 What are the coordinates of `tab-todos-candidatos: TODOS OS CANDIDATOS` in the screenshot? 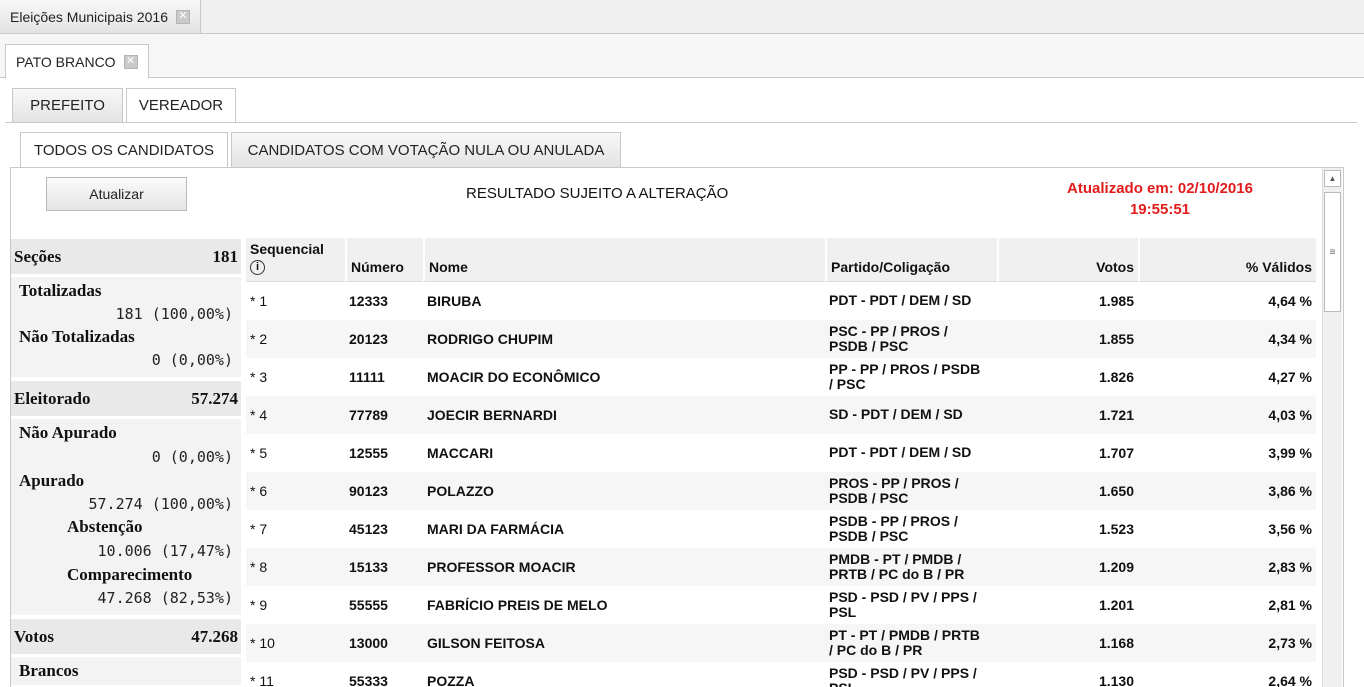 It's located at (124, 150).